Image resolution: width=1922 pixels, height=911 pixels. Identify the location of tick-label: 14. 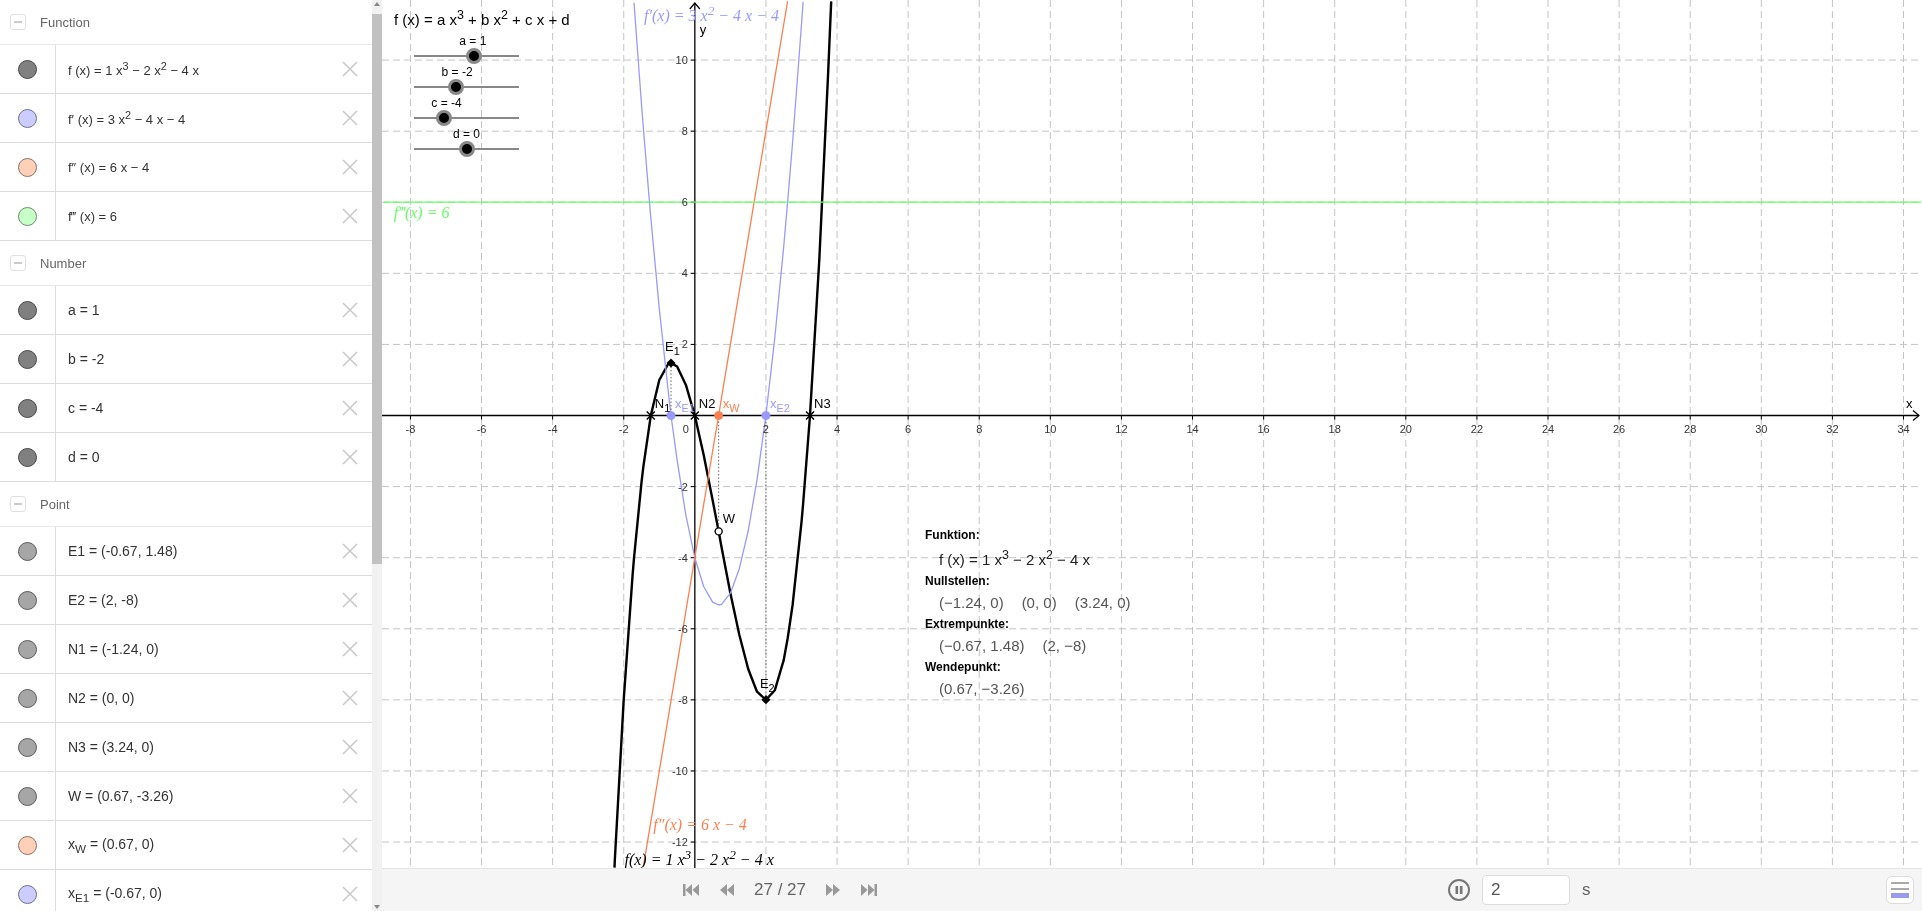
(1192, 428).